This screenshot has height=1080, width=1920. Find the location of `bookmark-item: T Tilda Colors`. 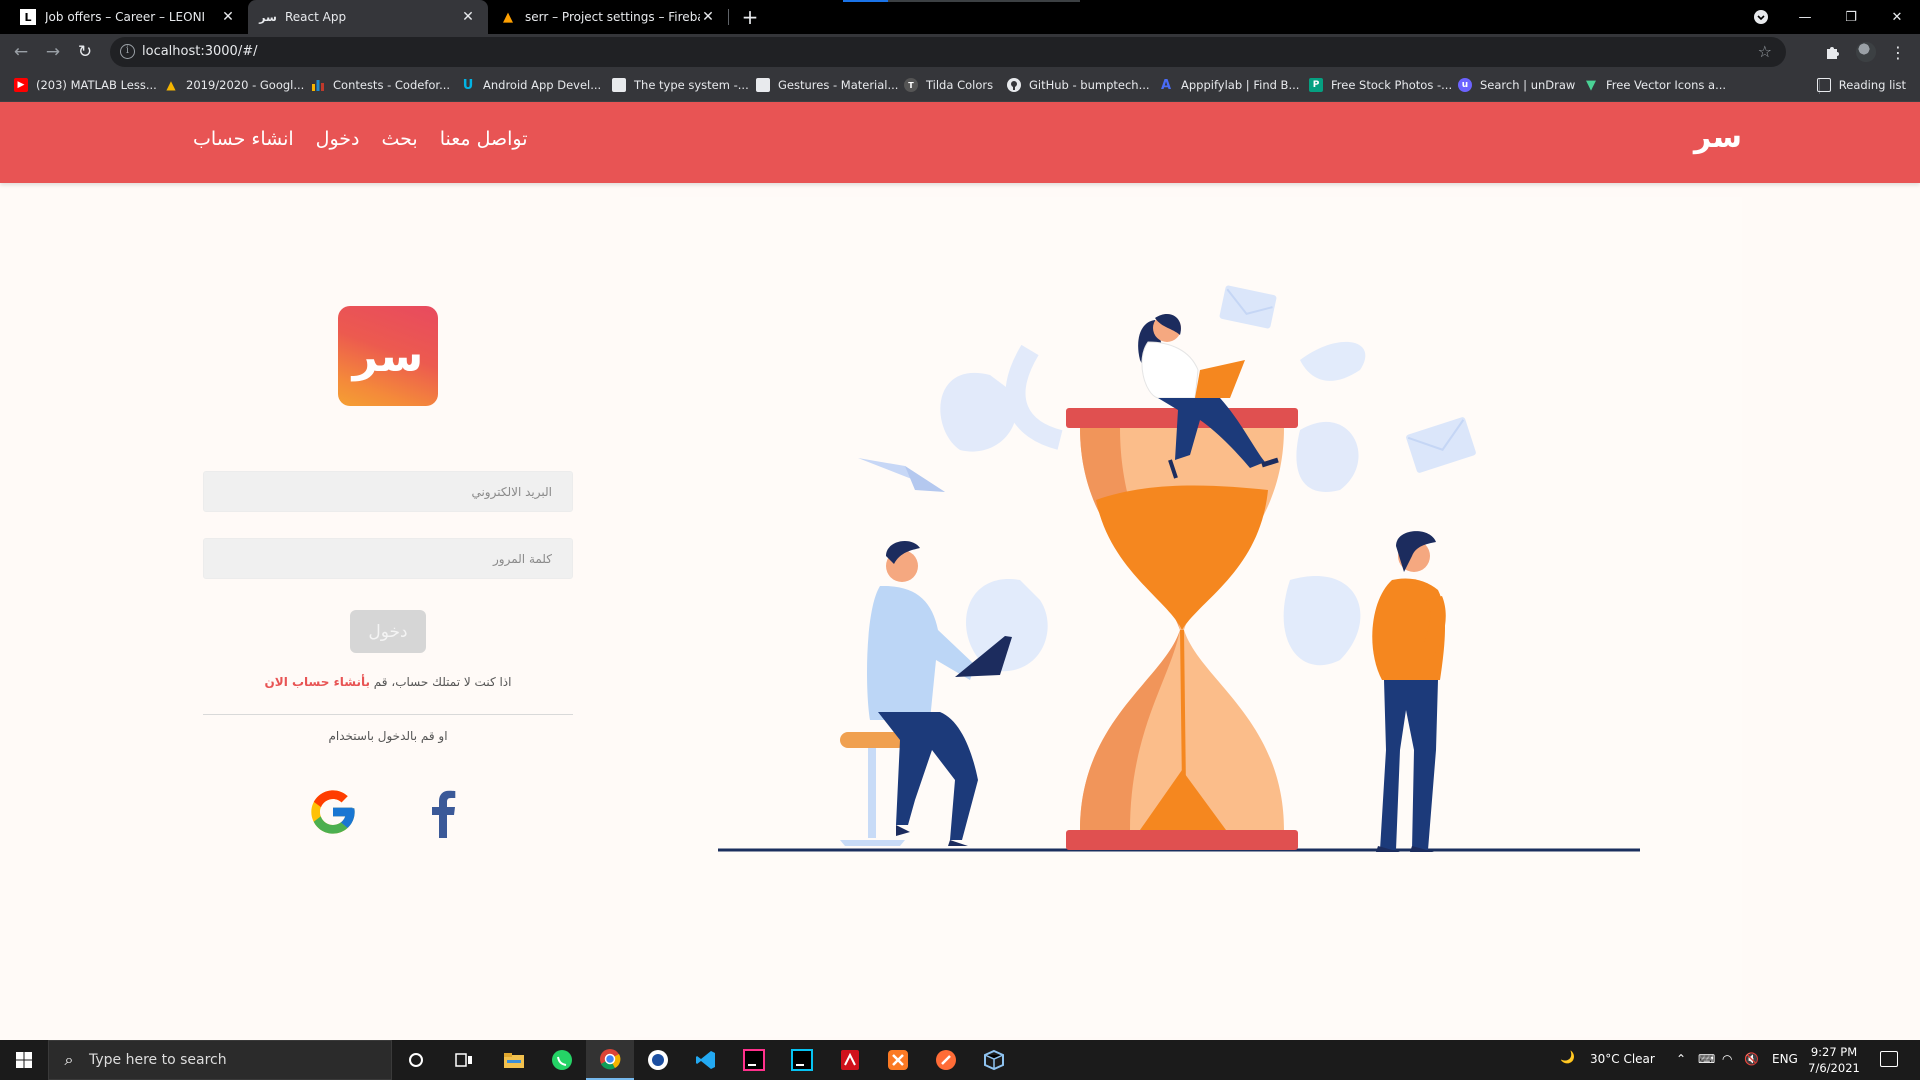

bookmark-item: T Tilda Colors is located at coordinates (948, 85).